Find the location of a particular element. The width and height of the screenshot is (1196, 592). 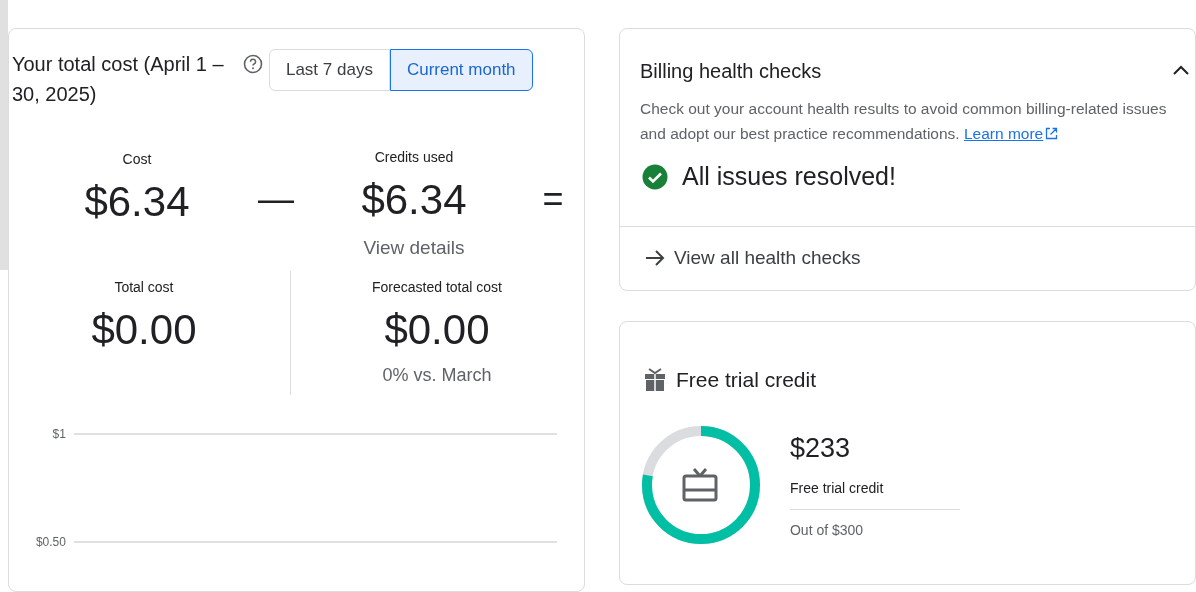

help-icon is located at coordinates (252, 64).